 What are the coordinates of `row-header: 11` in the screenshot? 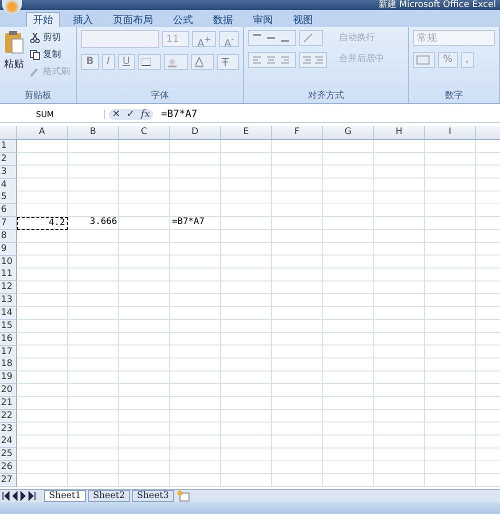 It's located at (8, 275).